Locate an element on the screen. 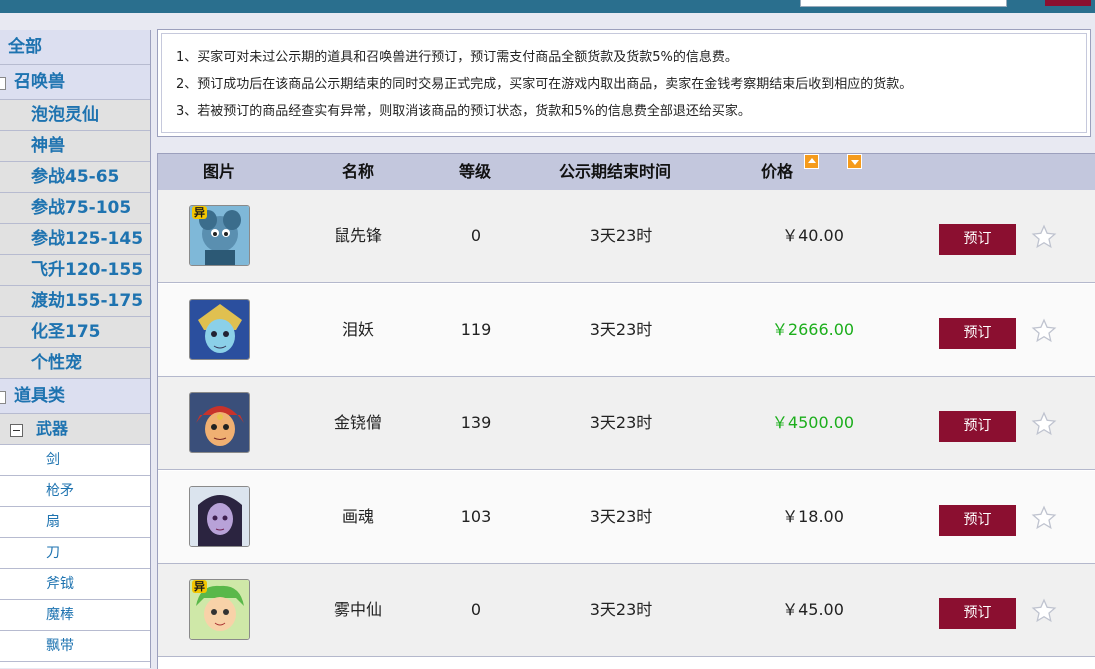 This screenshot has height=669, width=1095. sidebar-item-weapon: 剑 is located at coordinates (75, 460).